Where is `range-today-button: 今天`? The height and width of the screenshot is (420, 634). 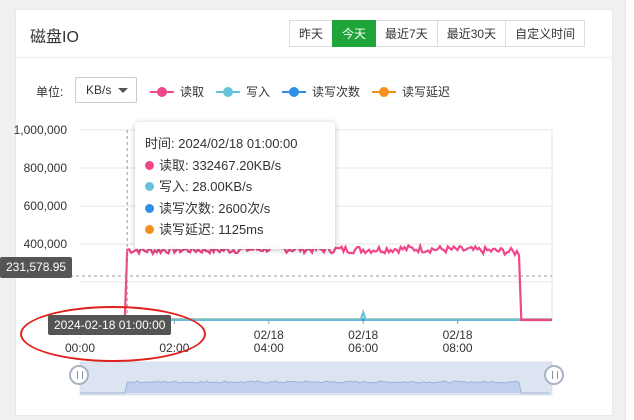
range-today-button: 今天 is located at coordinates (354, 33).